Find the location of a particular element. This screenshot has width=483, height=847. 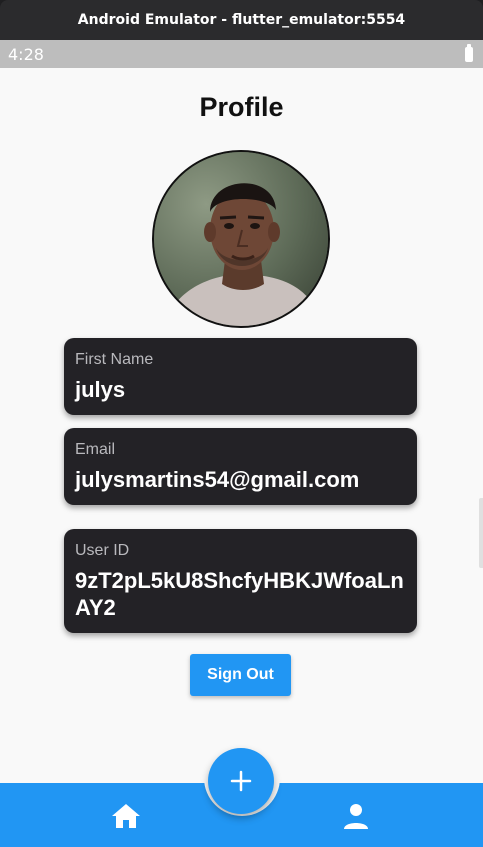

home-icon is located at coordinates (126, 816).